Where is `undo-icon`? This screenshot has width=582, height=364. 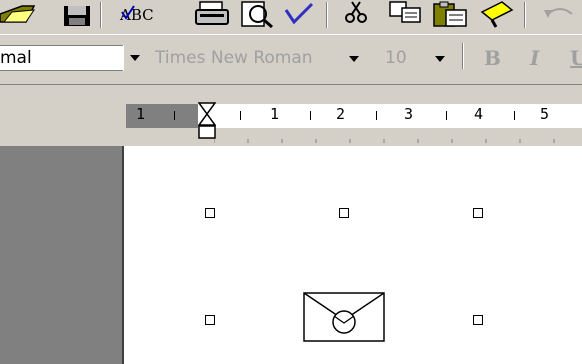
undo-icon is located at coordinates (561, 14).